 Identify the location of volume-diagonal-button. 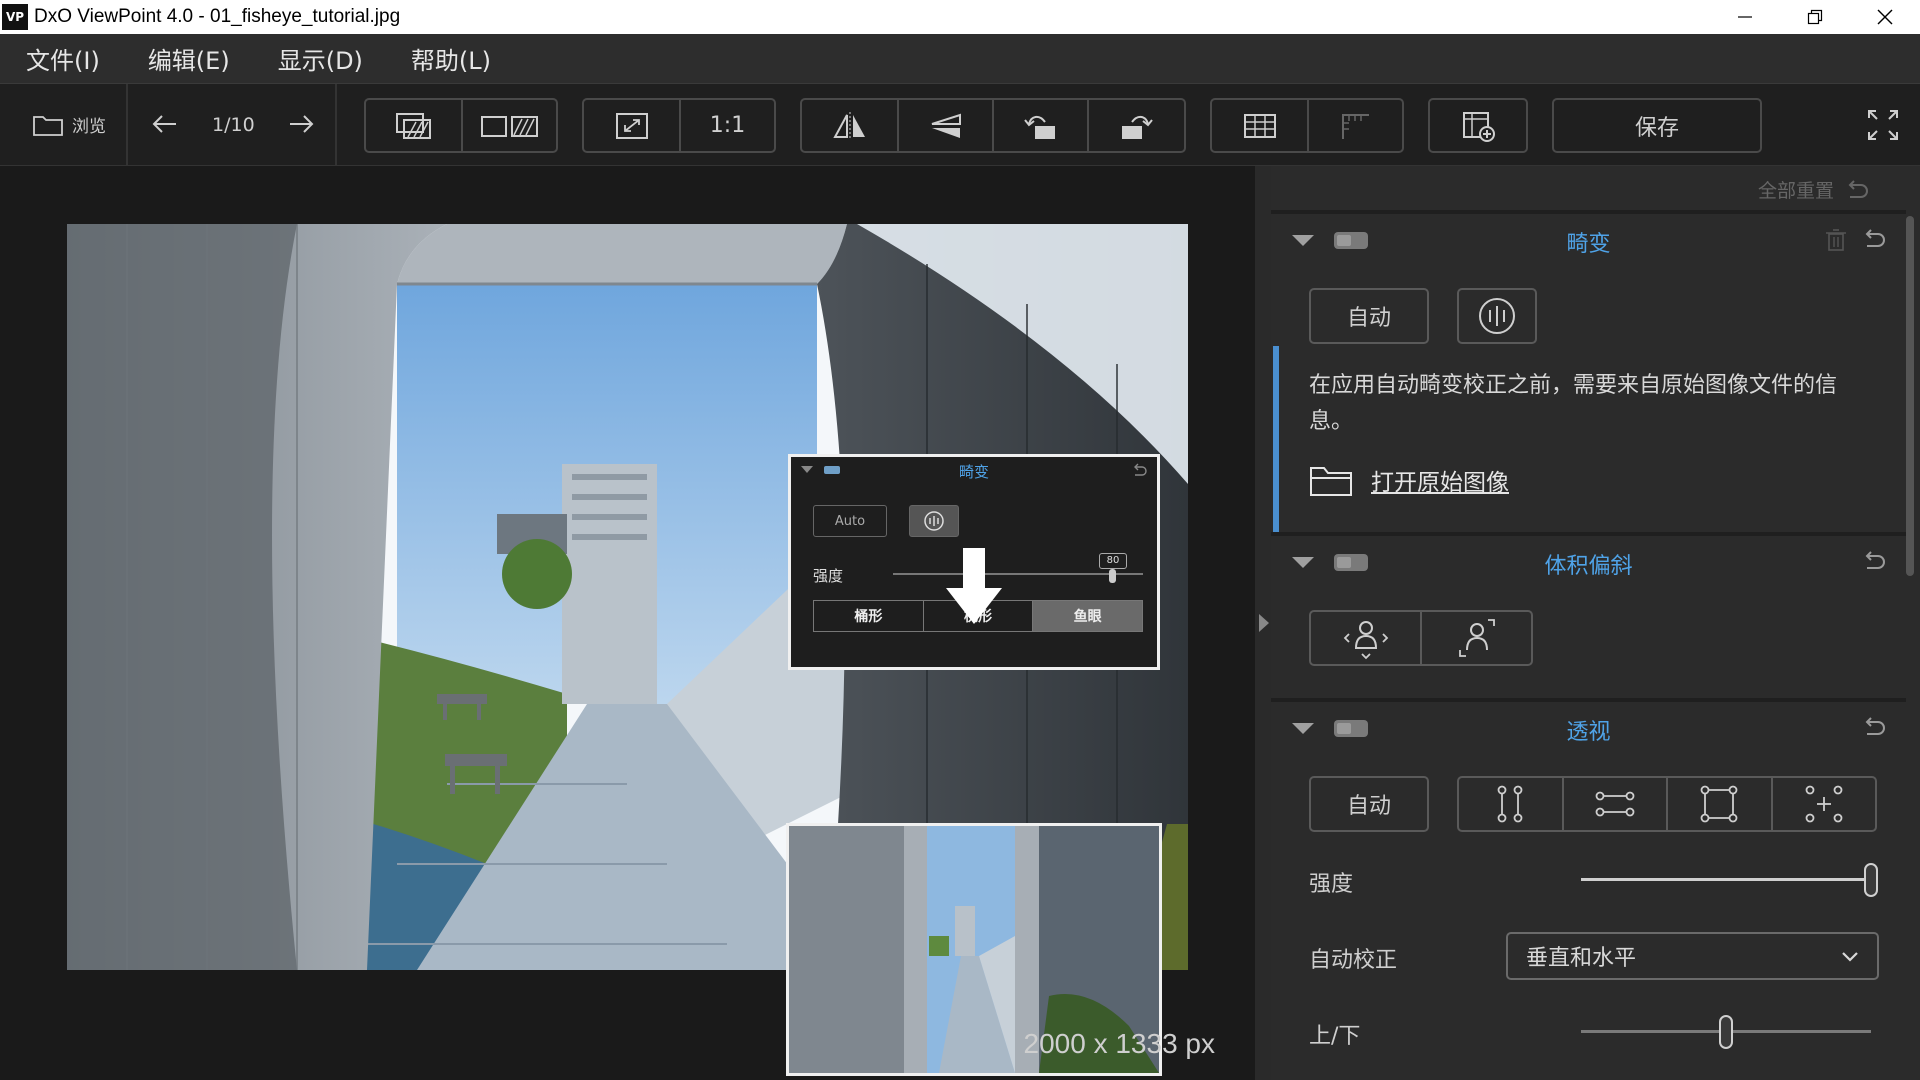
(1475, 638).